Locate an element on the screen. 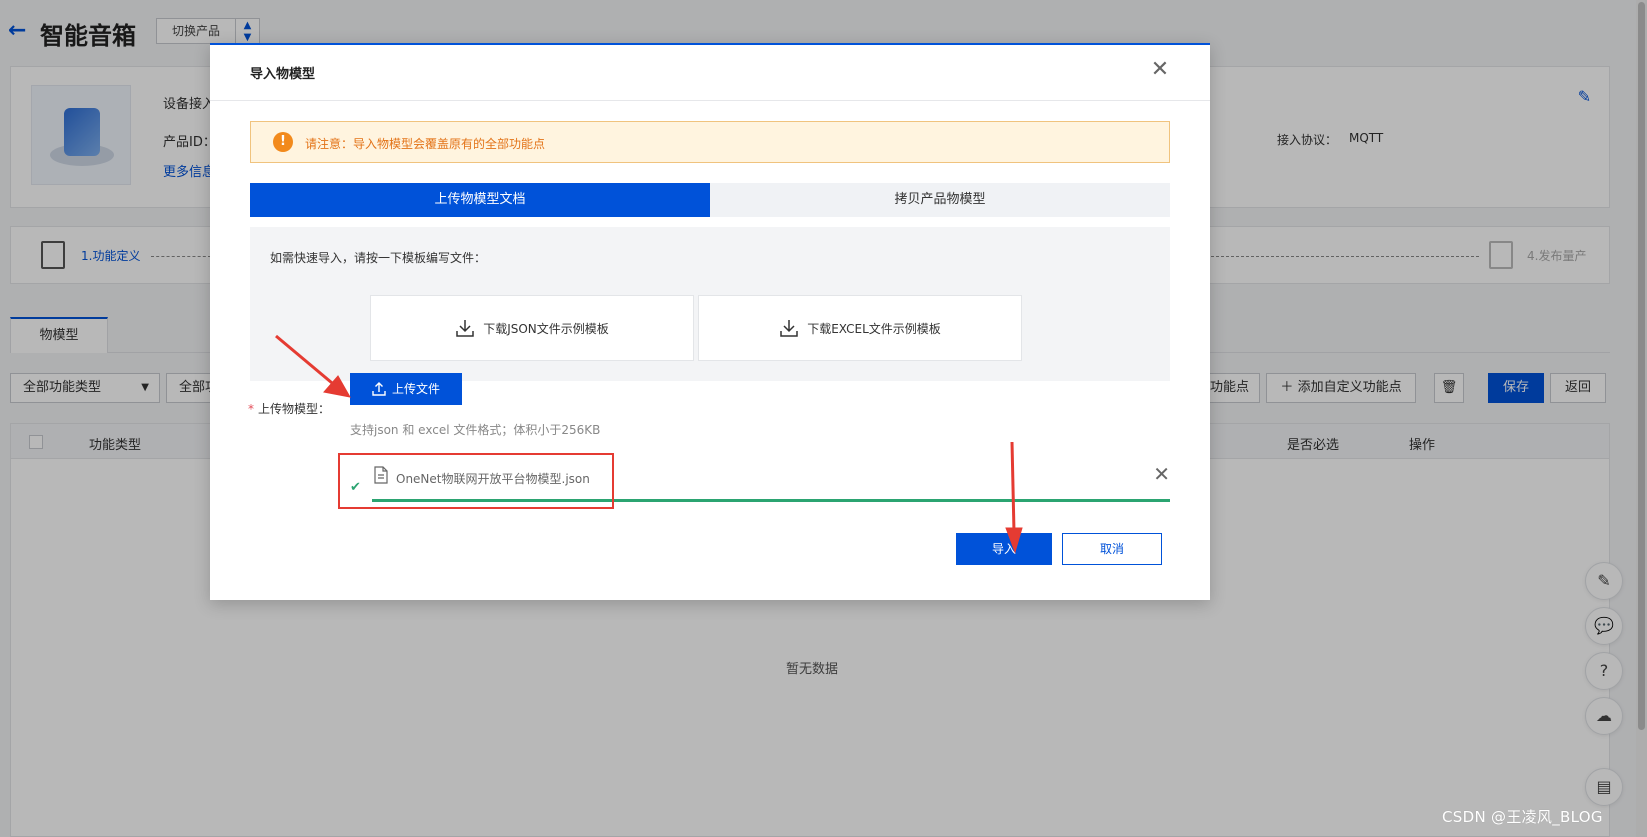 This screenshot has height=837, width=1647. upload-field-label: * 上传物模型： is located at coordinates (289, 409).